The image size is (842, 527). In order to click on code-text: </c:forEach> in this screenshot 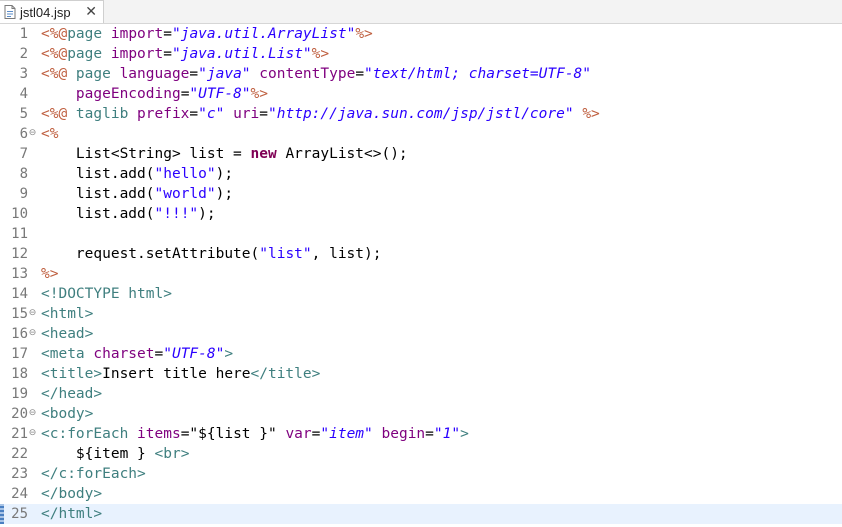, I will do `click(93, 474)`.